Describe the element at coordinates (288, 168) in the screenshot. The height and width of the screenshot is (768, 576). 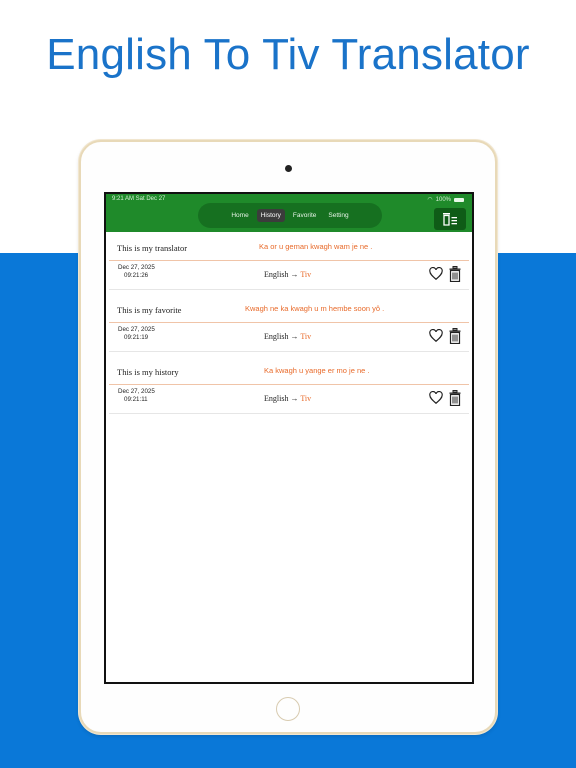
I see `camera-dot` at that location.